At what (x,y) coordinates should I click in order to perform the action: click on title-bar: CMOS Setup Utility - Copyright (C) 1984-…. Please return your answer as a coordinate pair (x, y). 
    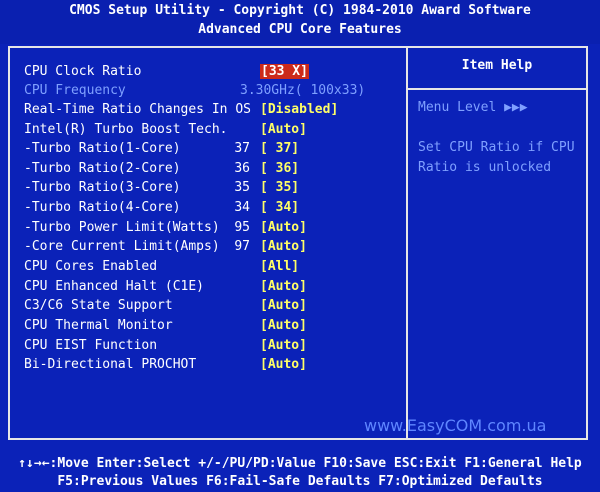
    Looking at the image, I should click on (300, 22).